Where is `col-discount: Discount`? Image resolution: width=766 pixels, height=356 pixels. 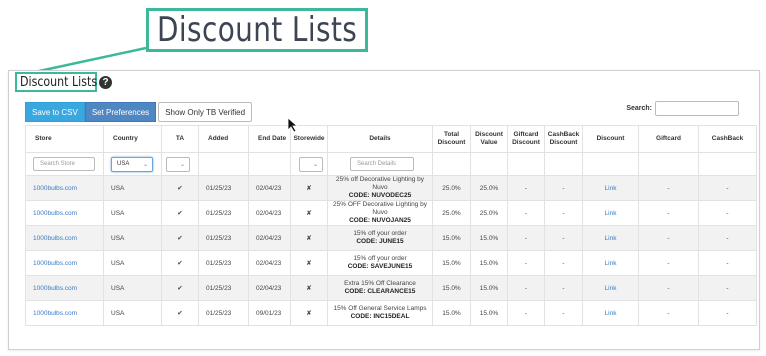
col-discount: Discount is located at coordinates (610, 139).